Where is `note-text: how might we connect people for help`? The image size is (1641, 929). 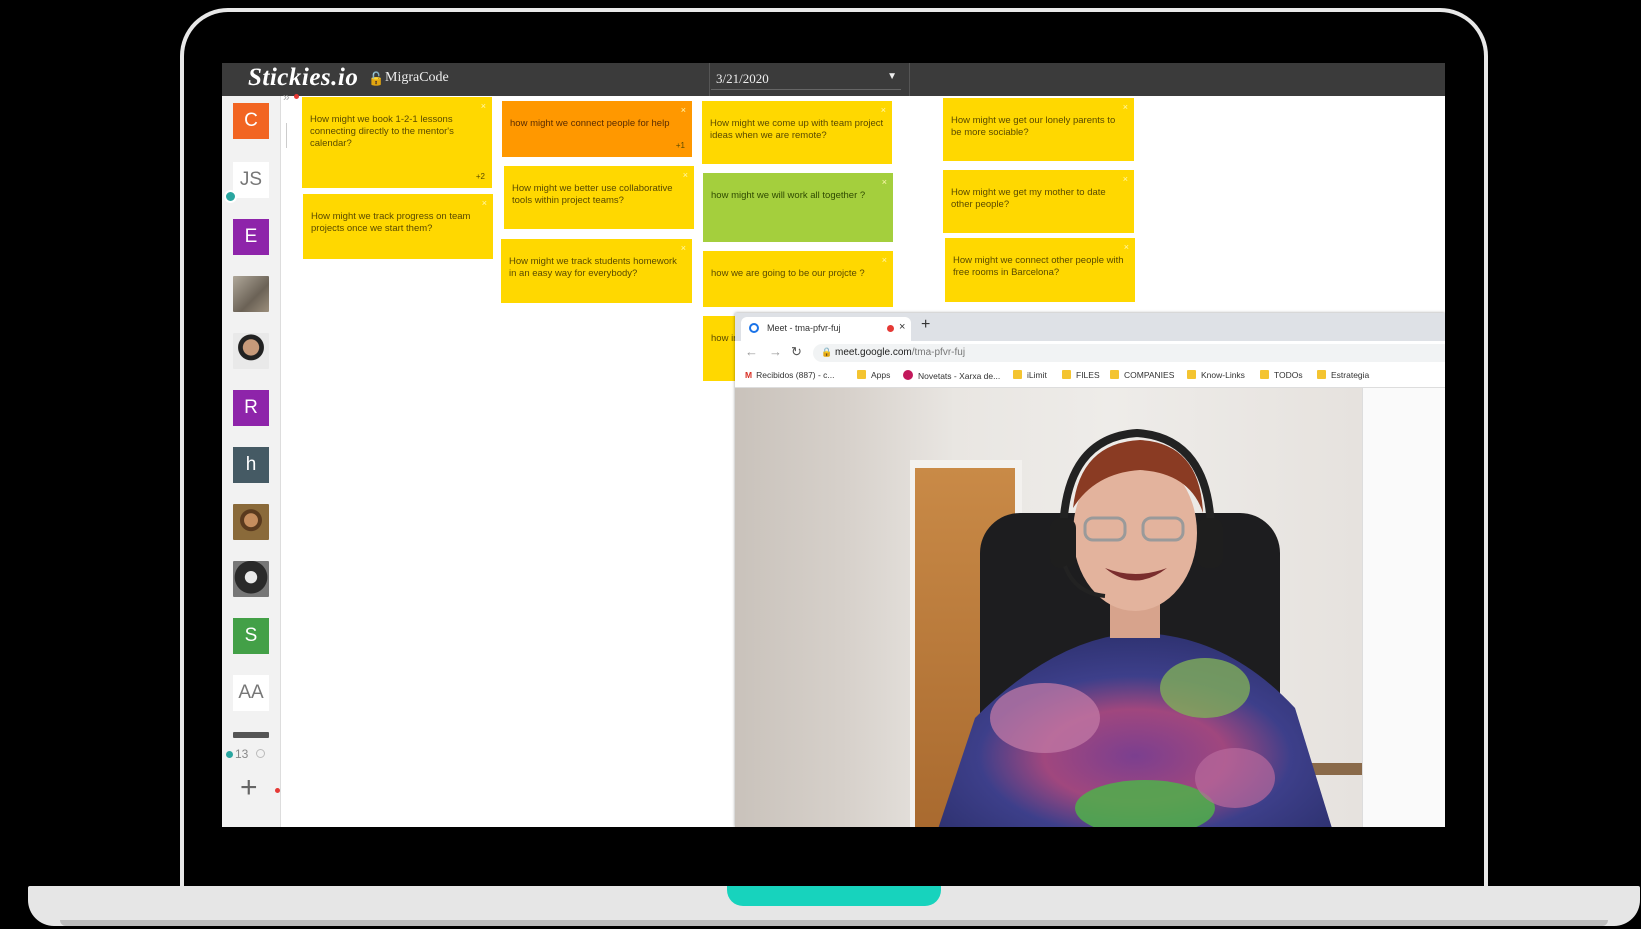
note-text: how might we connect people for help is located at coordinates (590, 123).